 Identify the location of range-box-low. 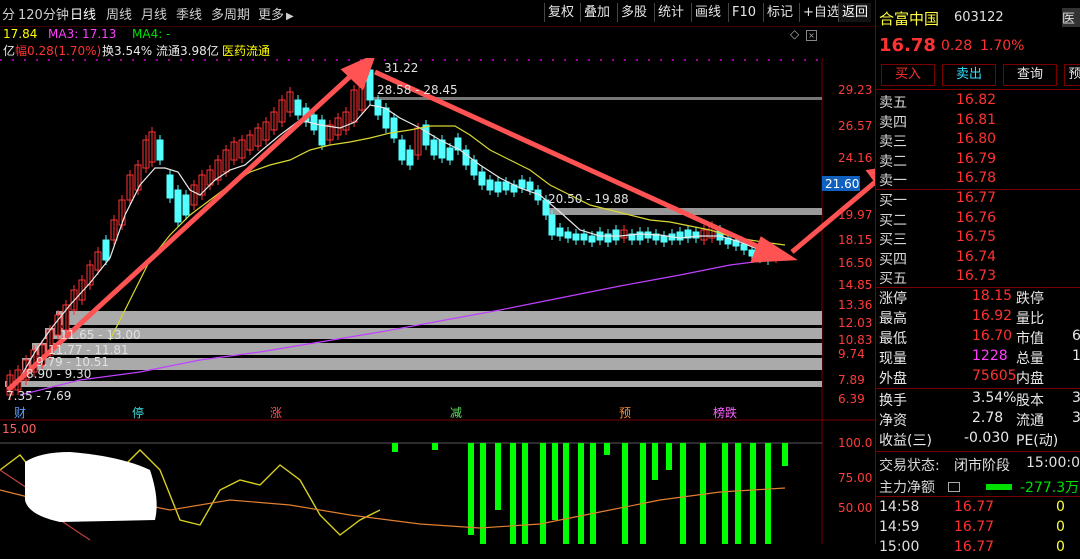
(413, 384).